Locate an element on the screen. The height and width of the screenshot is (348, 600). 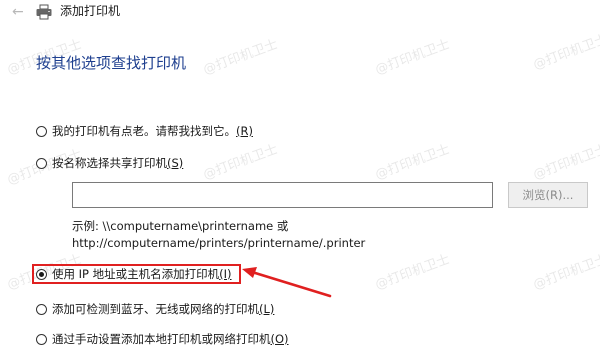
option-access-key: (O) is located at coordinates (279, 339).